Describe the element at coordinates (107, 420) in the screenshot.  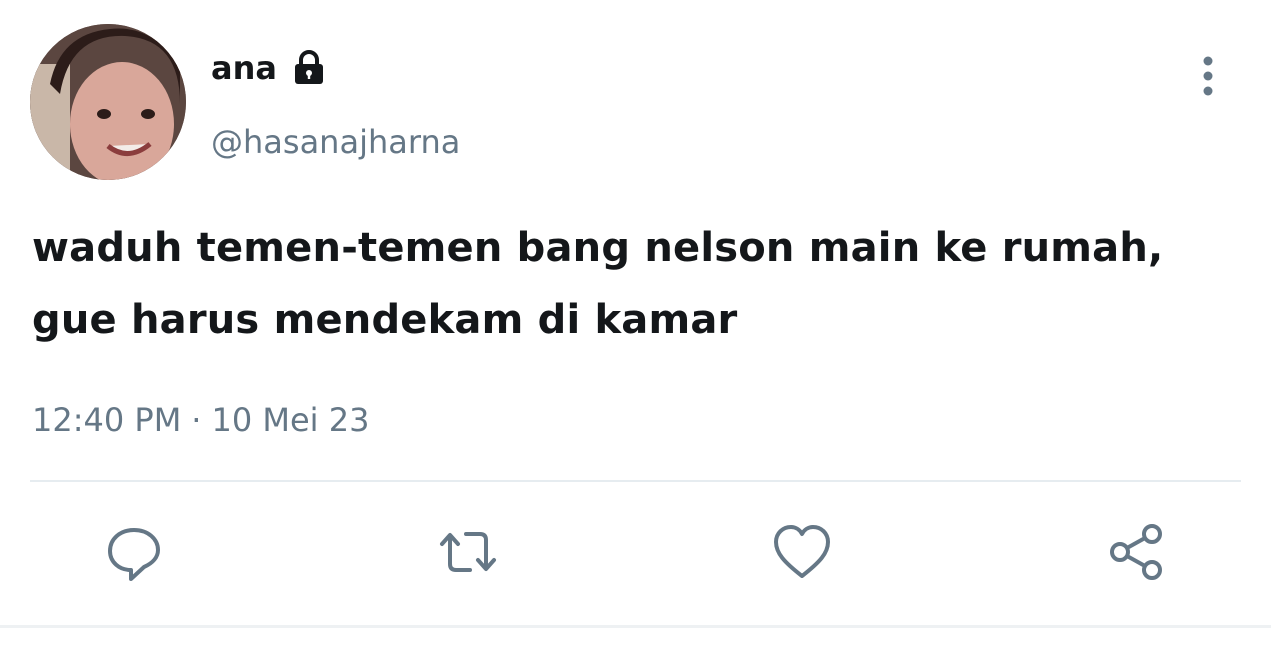
I see `tweet-time: 12:40 PM` at that location.